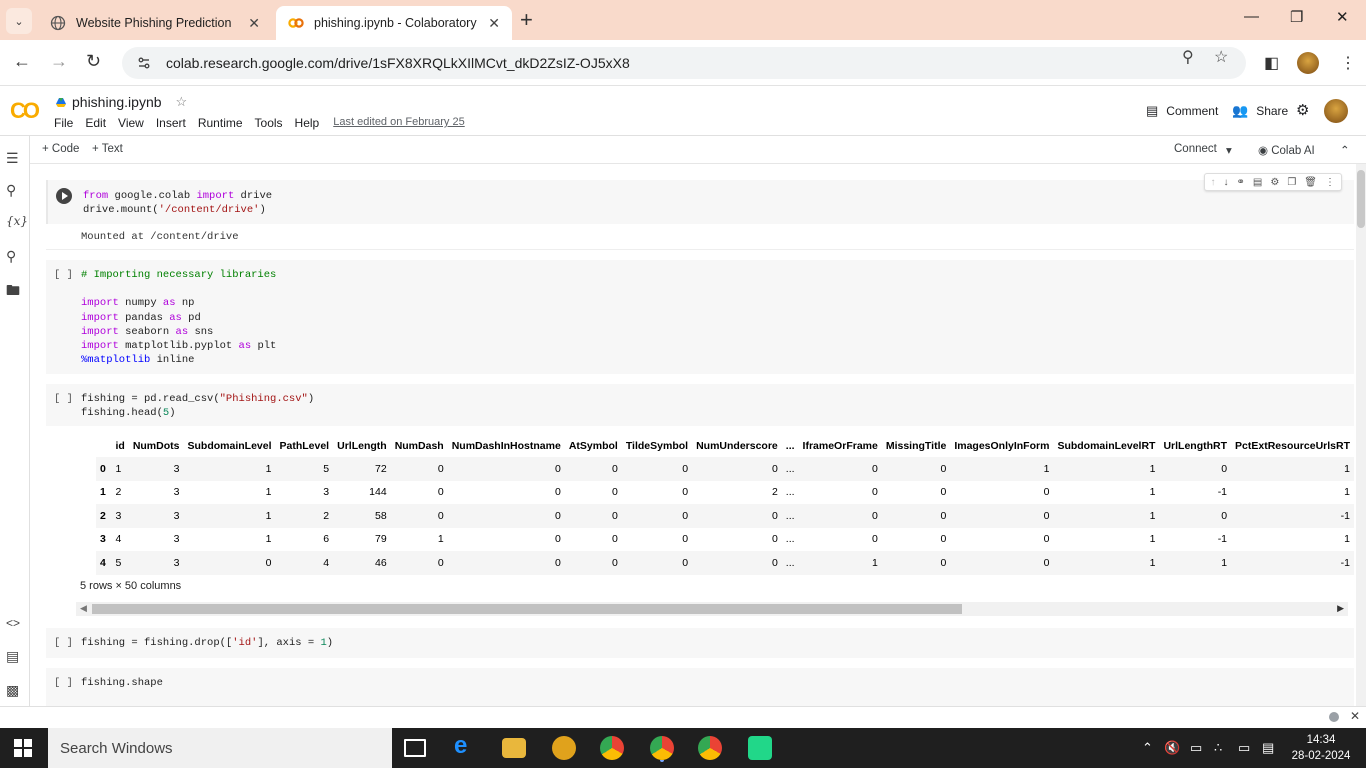 This screenshot has width=1366, height=768. Describe the element at coordinates (1274, 182) in the screenshot. I see `cell-settings-gear-icon: ⚙` at that location.